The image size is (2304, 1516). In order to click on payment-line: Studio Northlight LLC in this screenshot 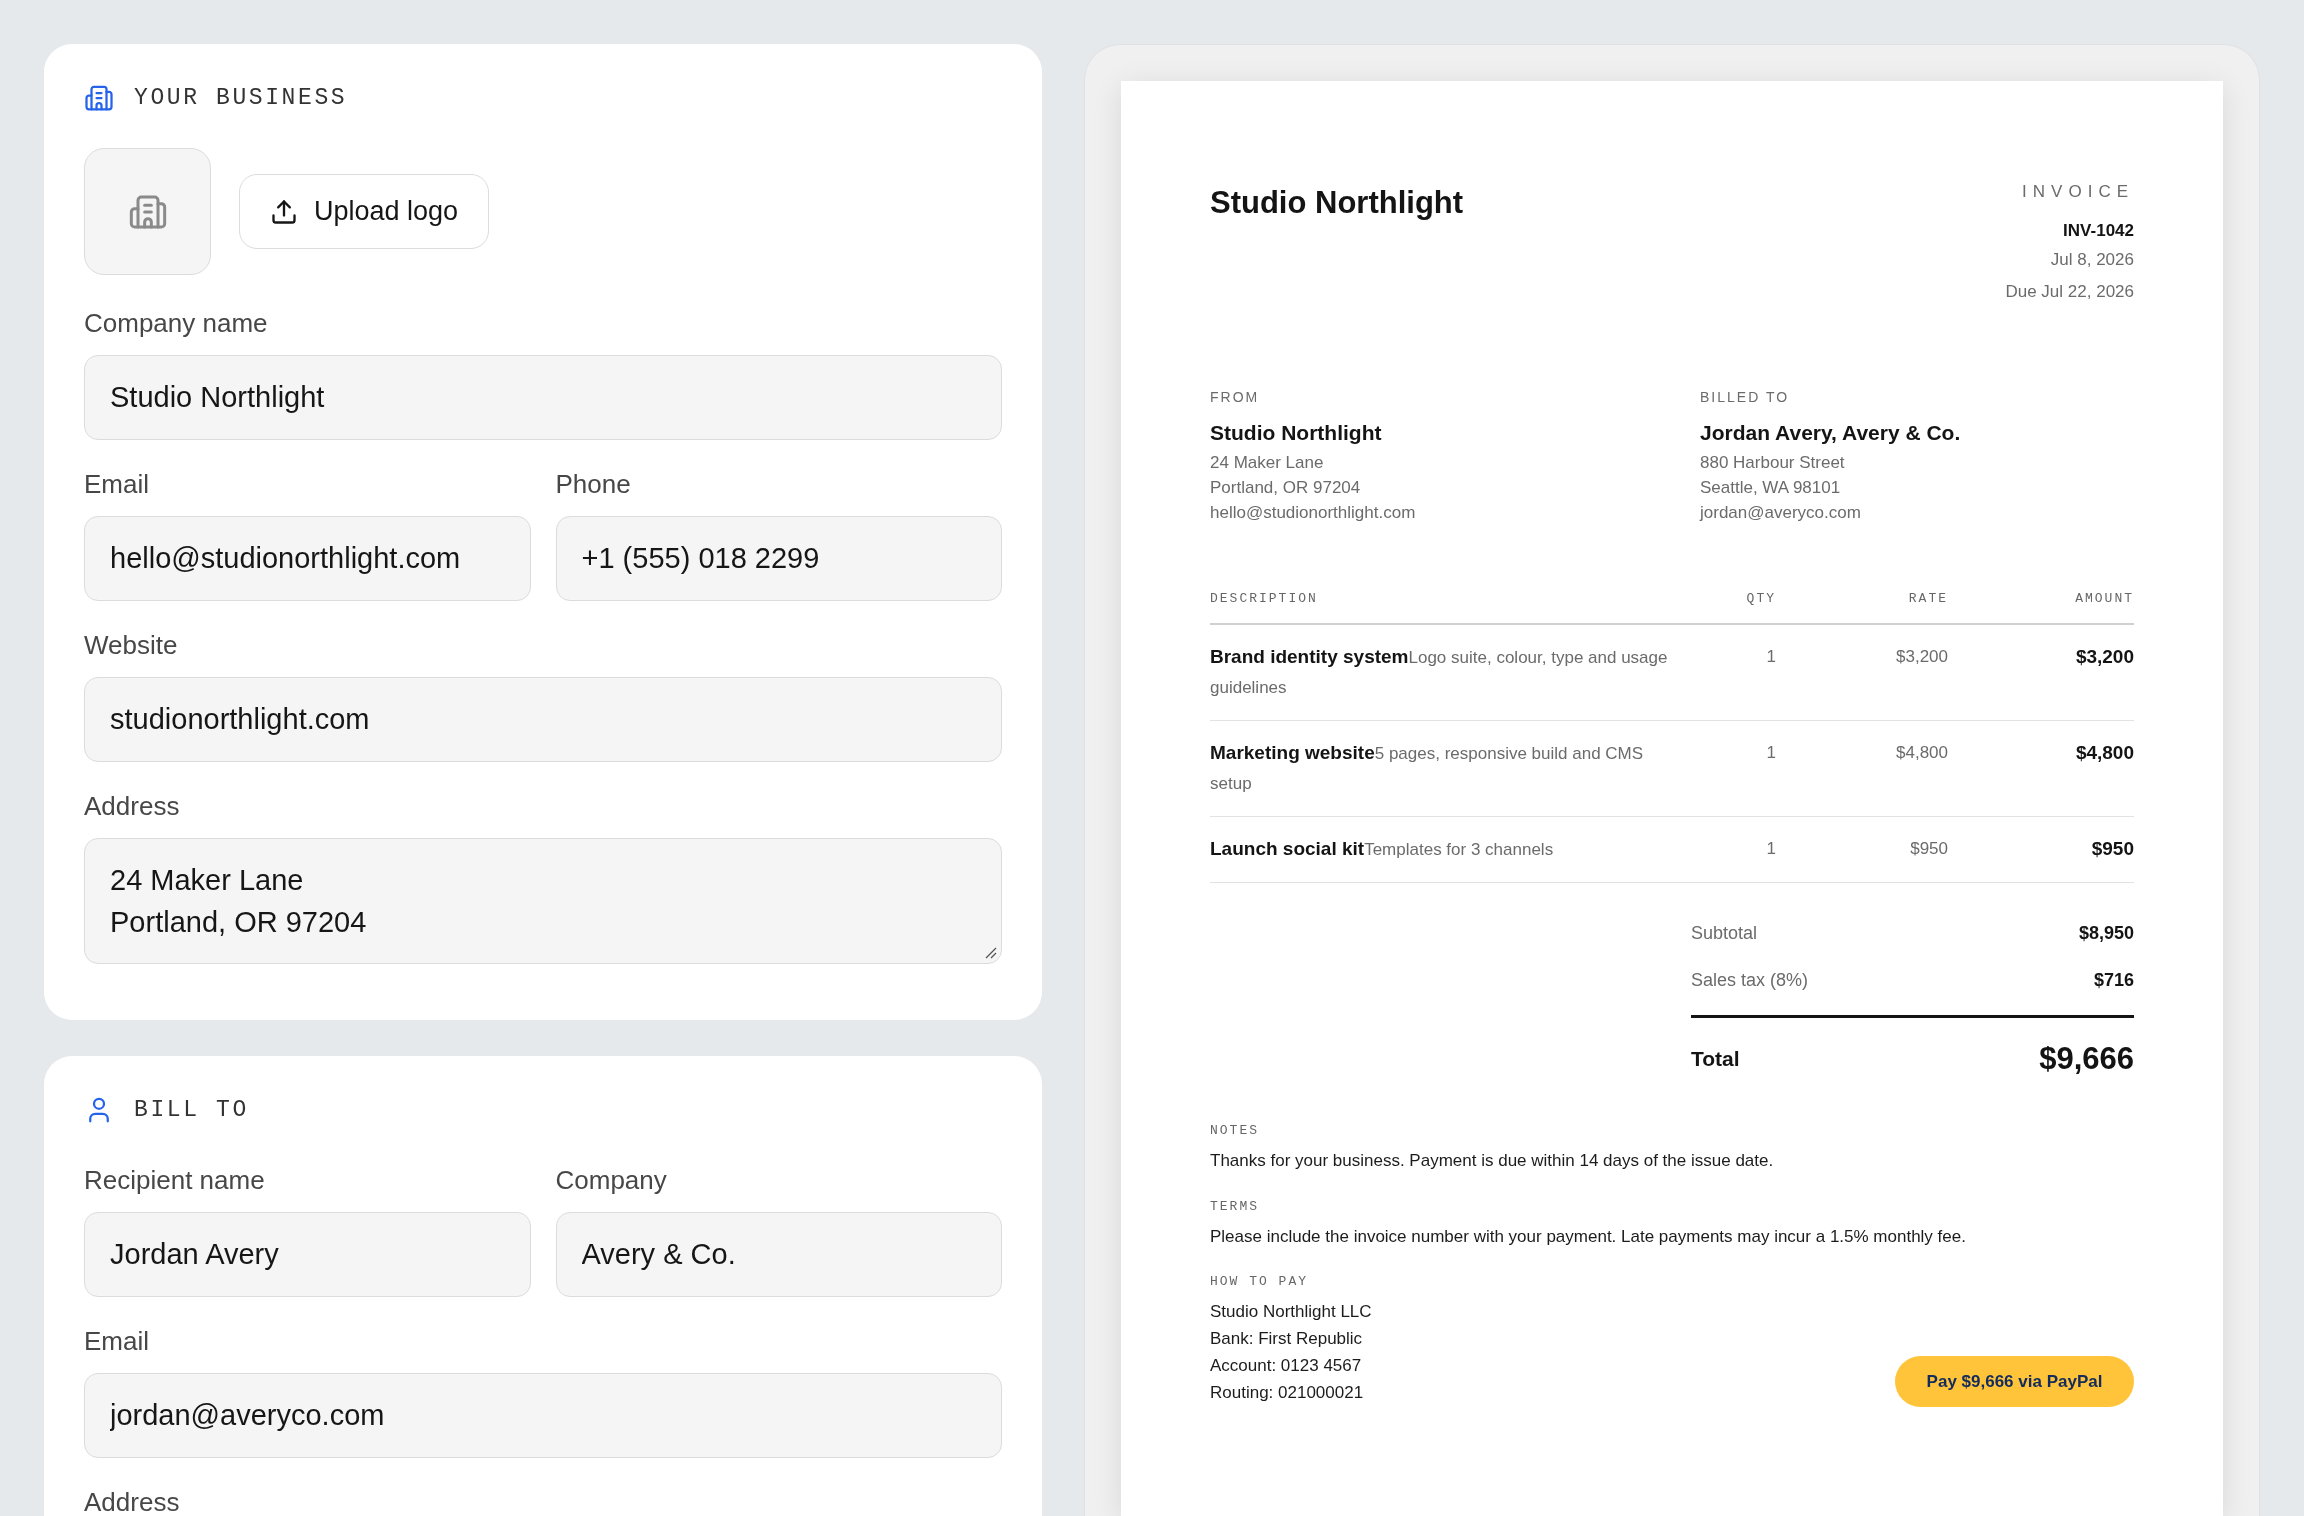, I will do `click(1291, 1312)`.